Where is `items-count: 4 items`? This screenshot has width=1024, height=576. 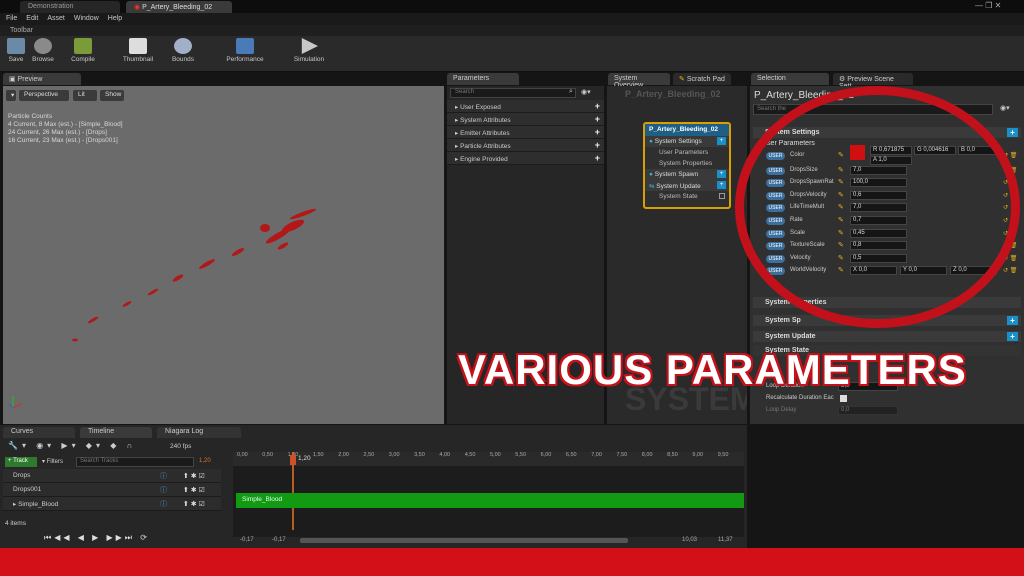 items-count: 4 items is located at coordinates (15, 523).